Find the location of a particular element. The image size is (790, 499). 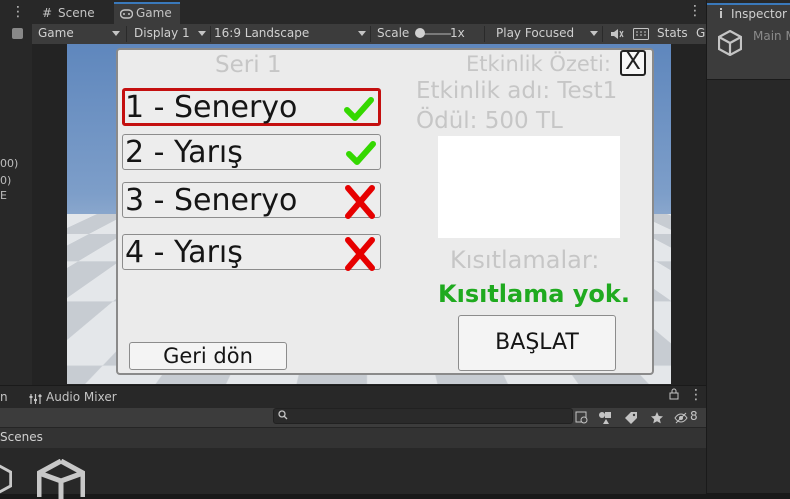

hierarchy-text-fragment: 0) is located at coordinates (6, 180).